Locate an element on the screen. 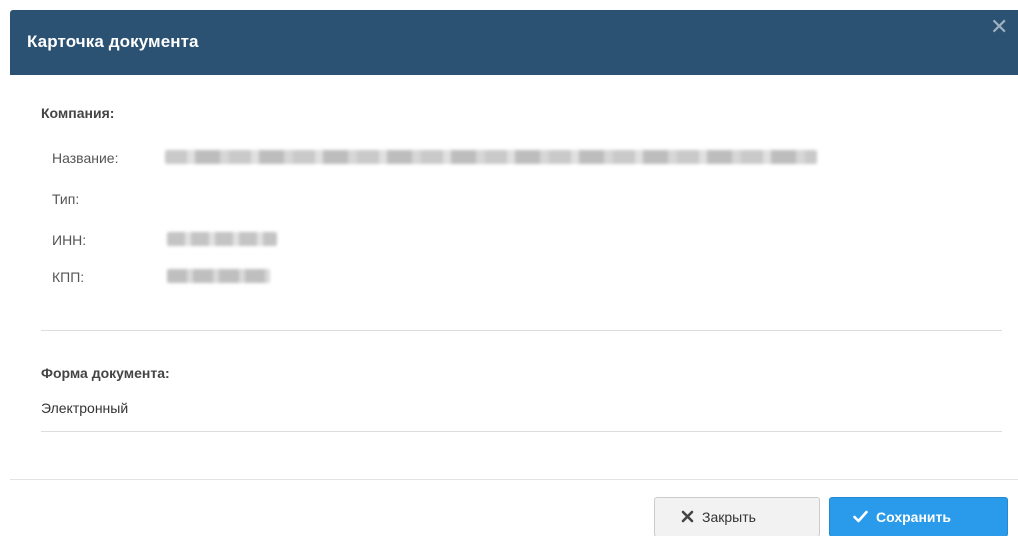 Image resolution: width=1018 pixels, height=536 pixels. inn-value-redacted is located at coordinates (222, 239).